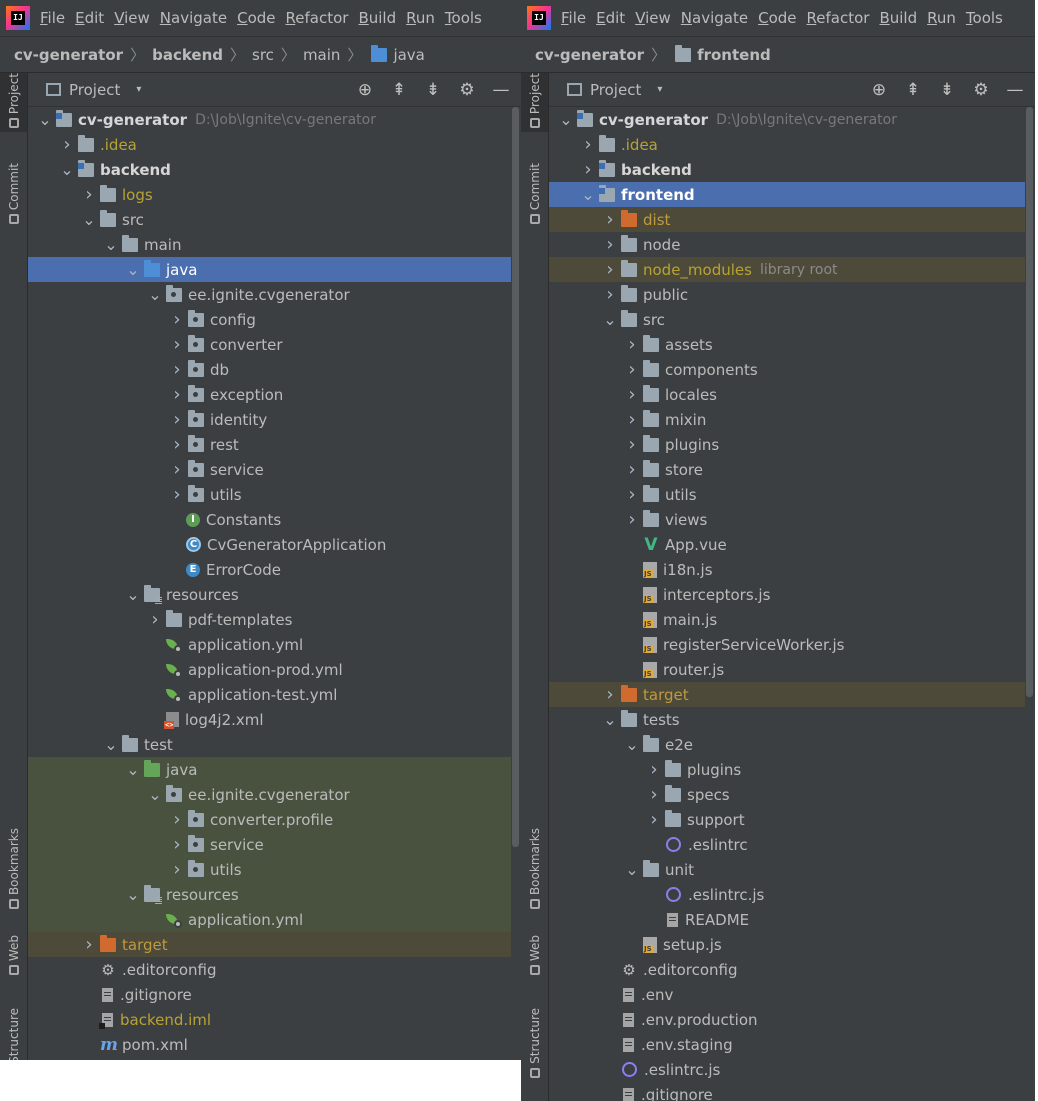  Describe the element at coordinates (321, 55) in the screenshot. I see `breadcrumb-item-main: main` at that location.